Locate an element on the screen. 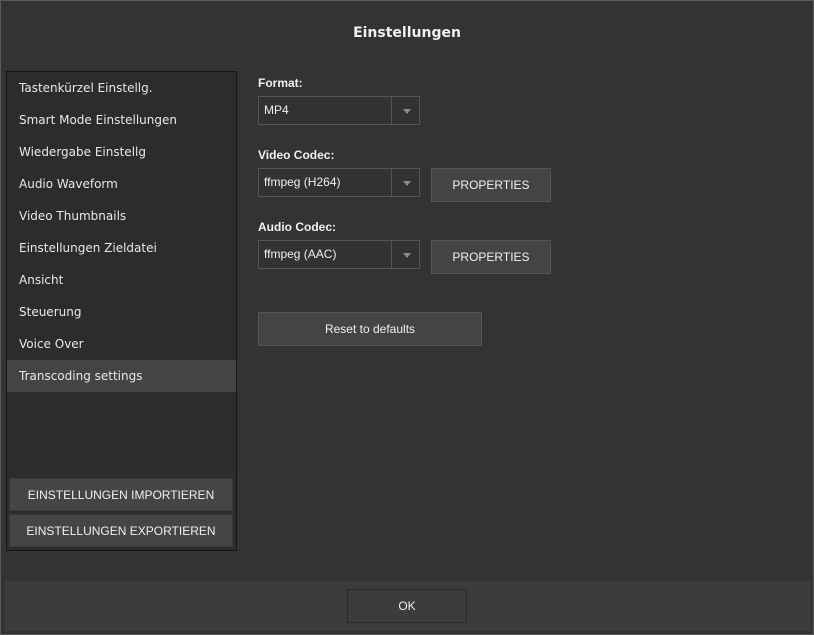  format-label: Format: is located at coordinates (280, 83).